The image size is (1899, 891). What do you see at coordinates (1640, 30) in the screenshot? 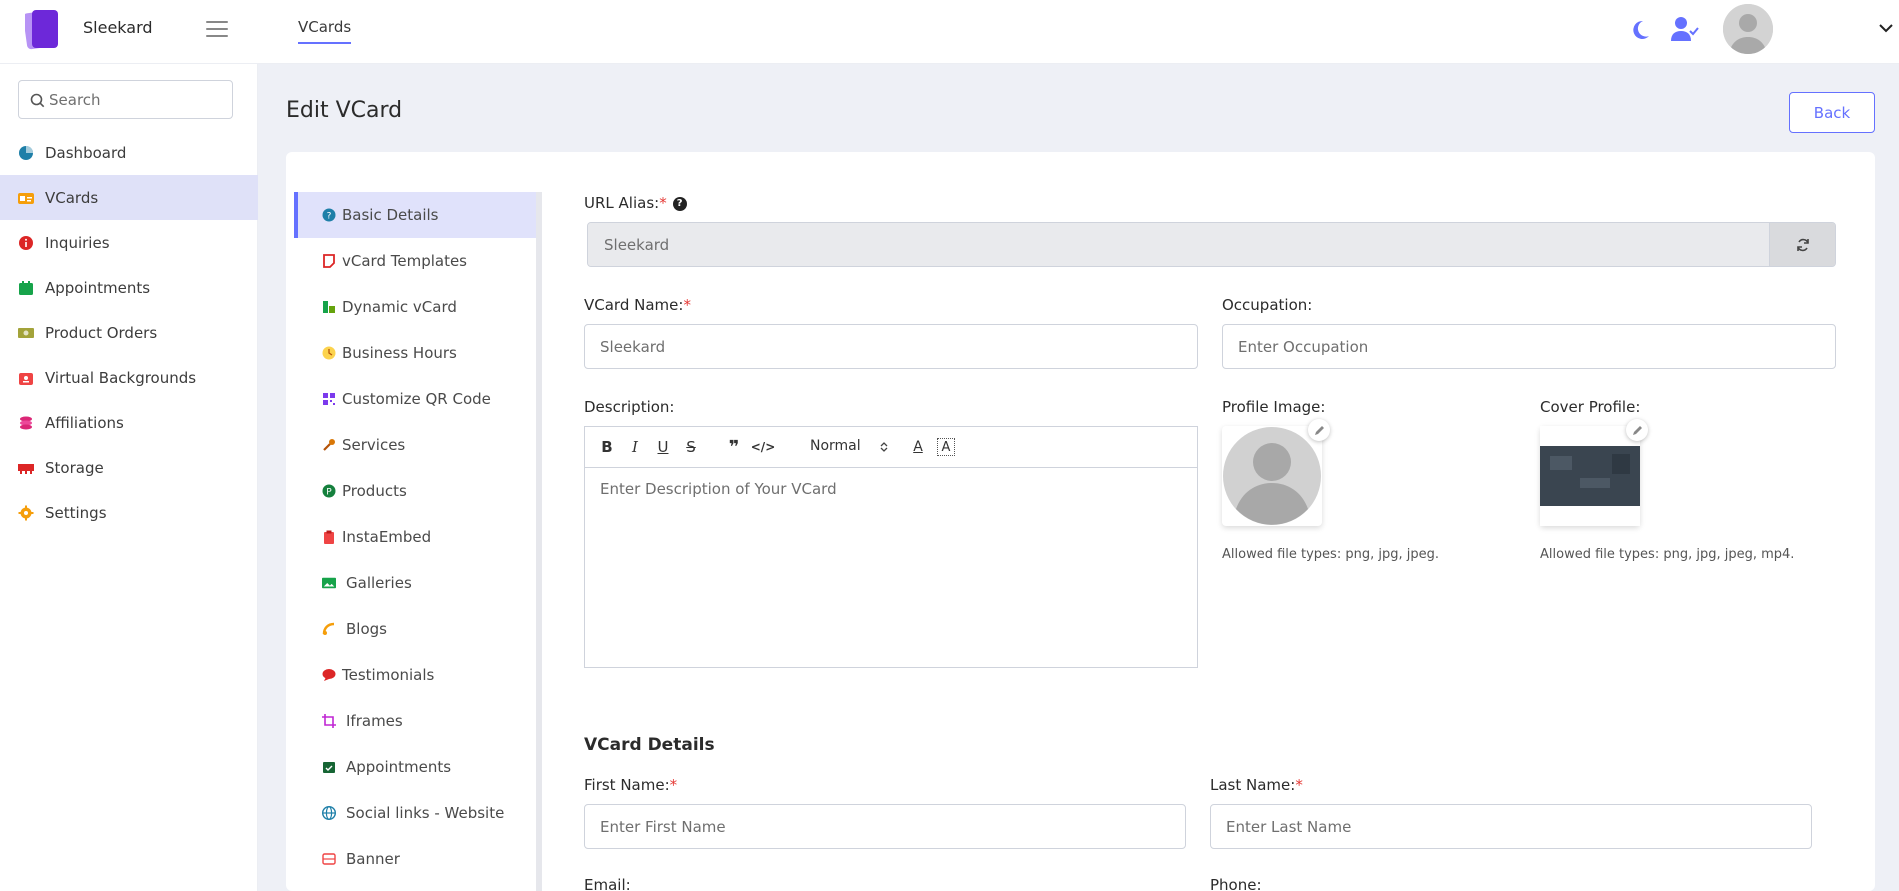
I see `dark-mode-icon` at bounding box center [1640, 30].